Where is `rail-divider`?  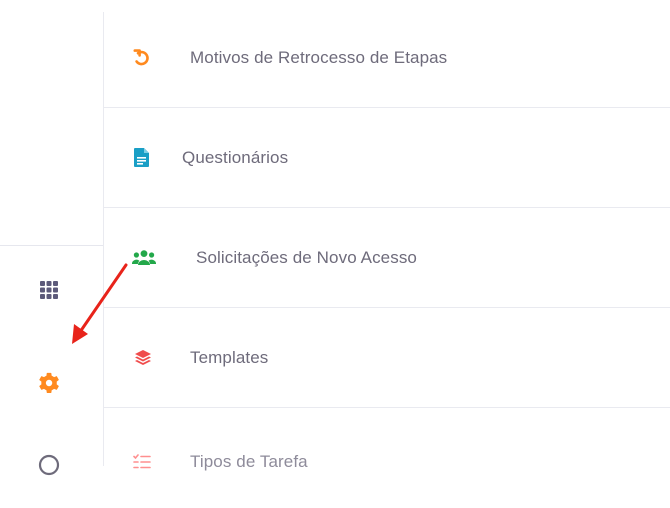
rail-divider is located at coordinates (51, 245).